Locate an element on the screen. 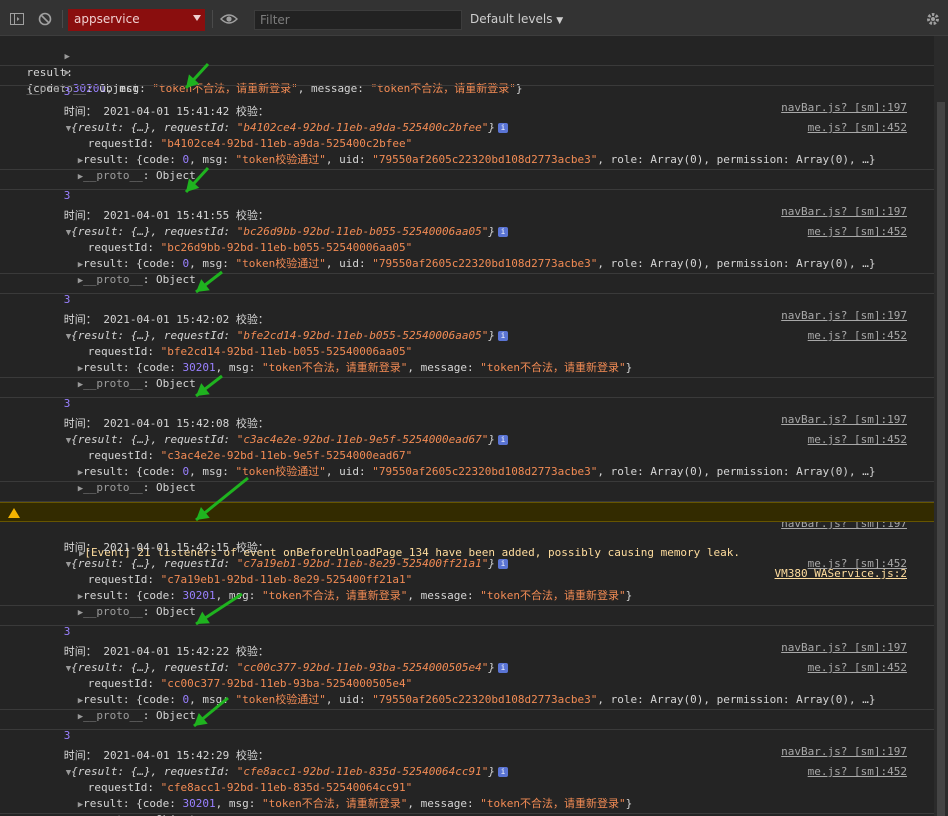  chevron-down-icon is located at coordinates (197, 18).